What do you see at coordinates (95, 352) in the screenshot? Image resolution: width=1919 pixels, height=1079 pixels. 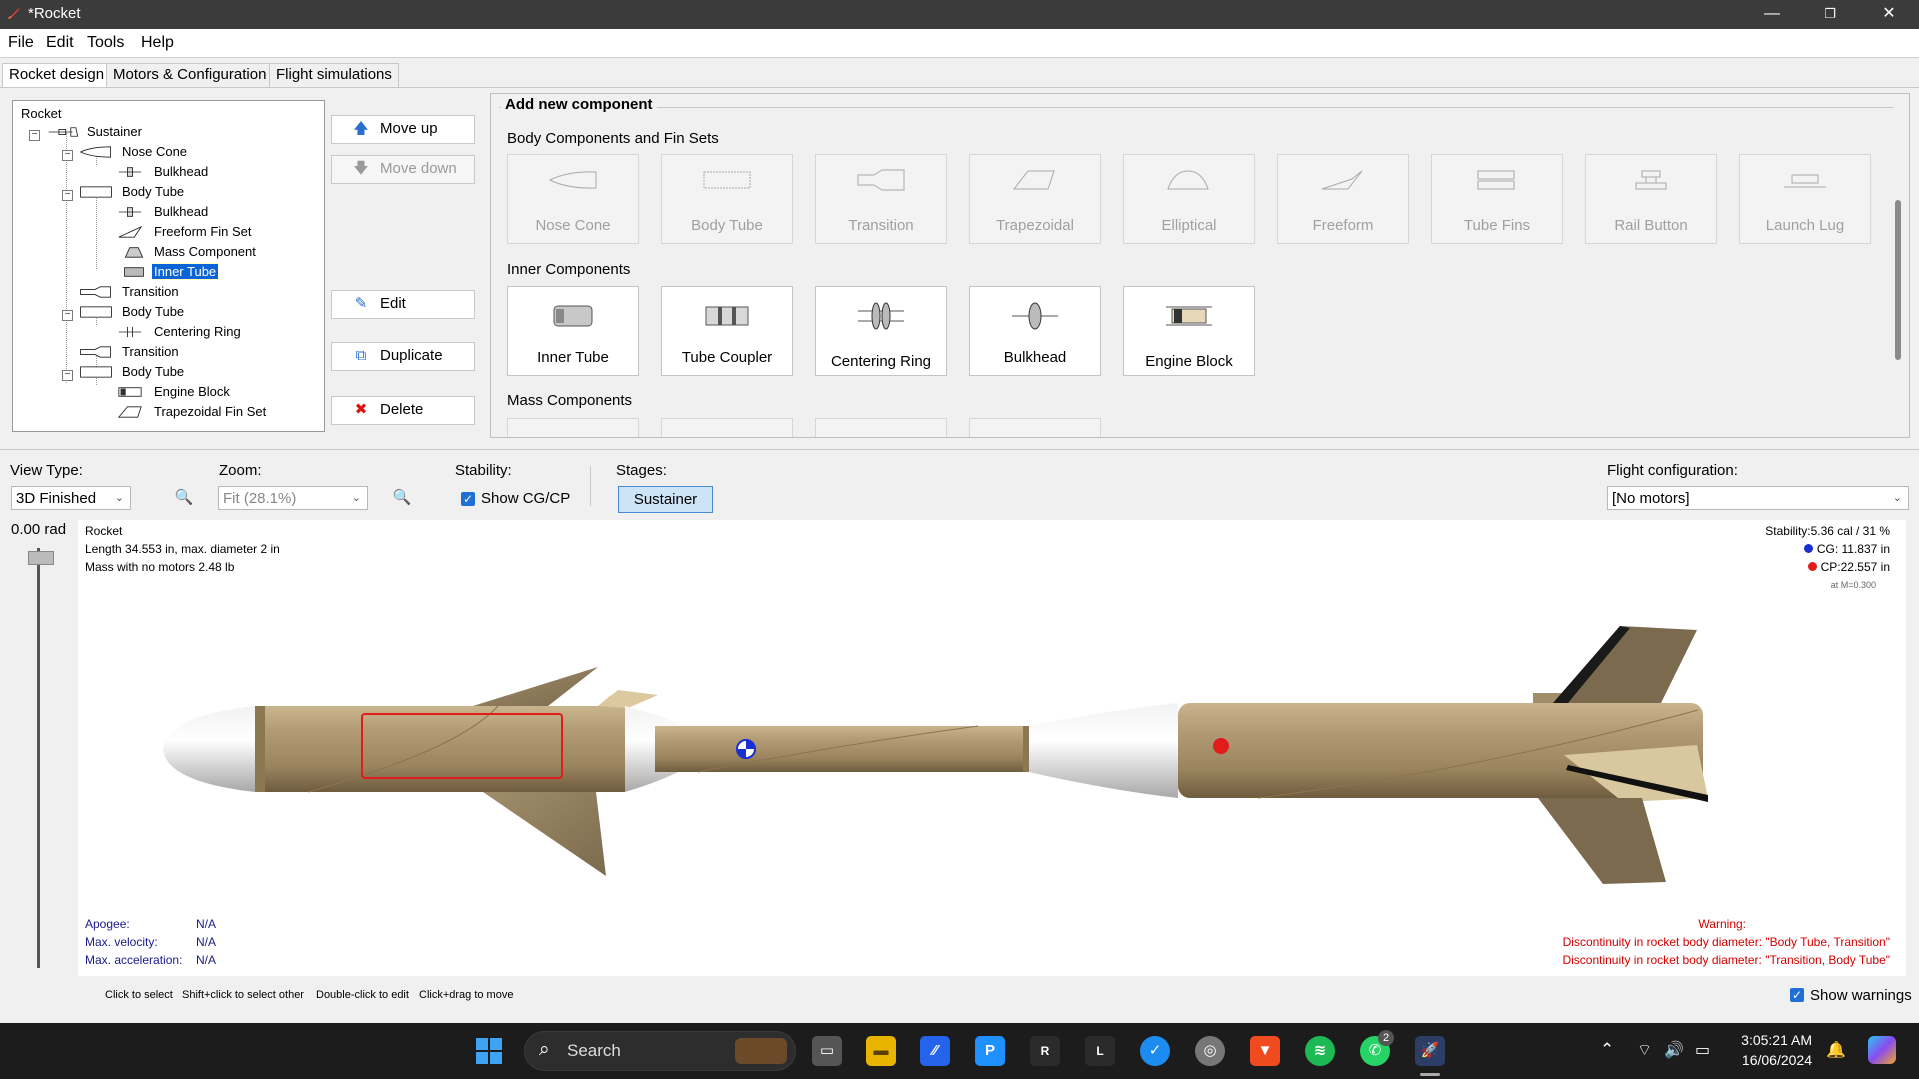 I see `transition-icon` at bounding box center [95, 352].